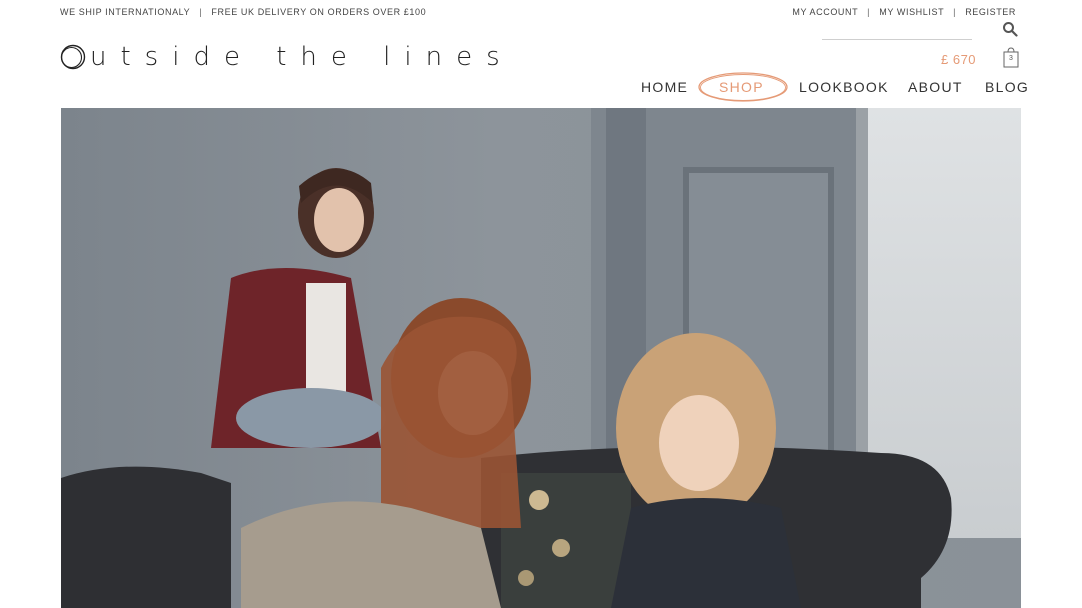 This screenshot has width=1082, height=608. I want to click on cart-count: 3, so click(1011, 58).